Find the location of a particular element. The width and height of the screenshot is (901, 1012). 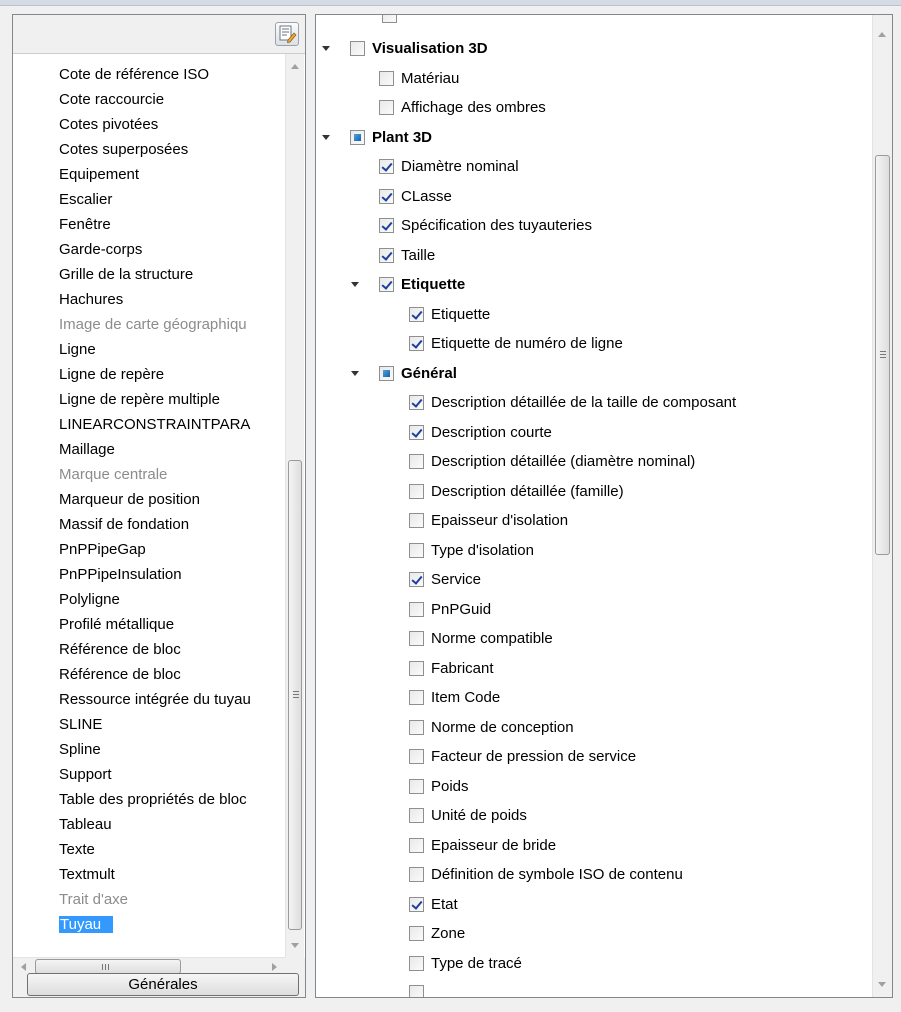

tree-row: Type d'isolation is located at coordinates (594, 550).